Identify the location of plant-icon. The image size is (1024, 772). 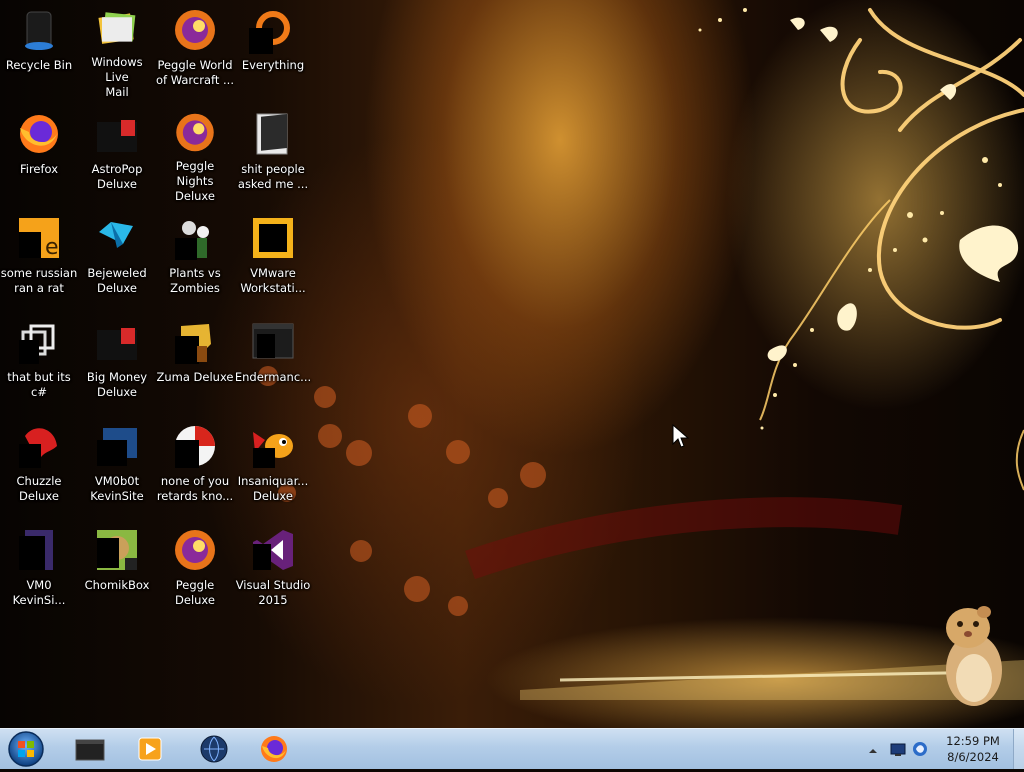
(192, 240).